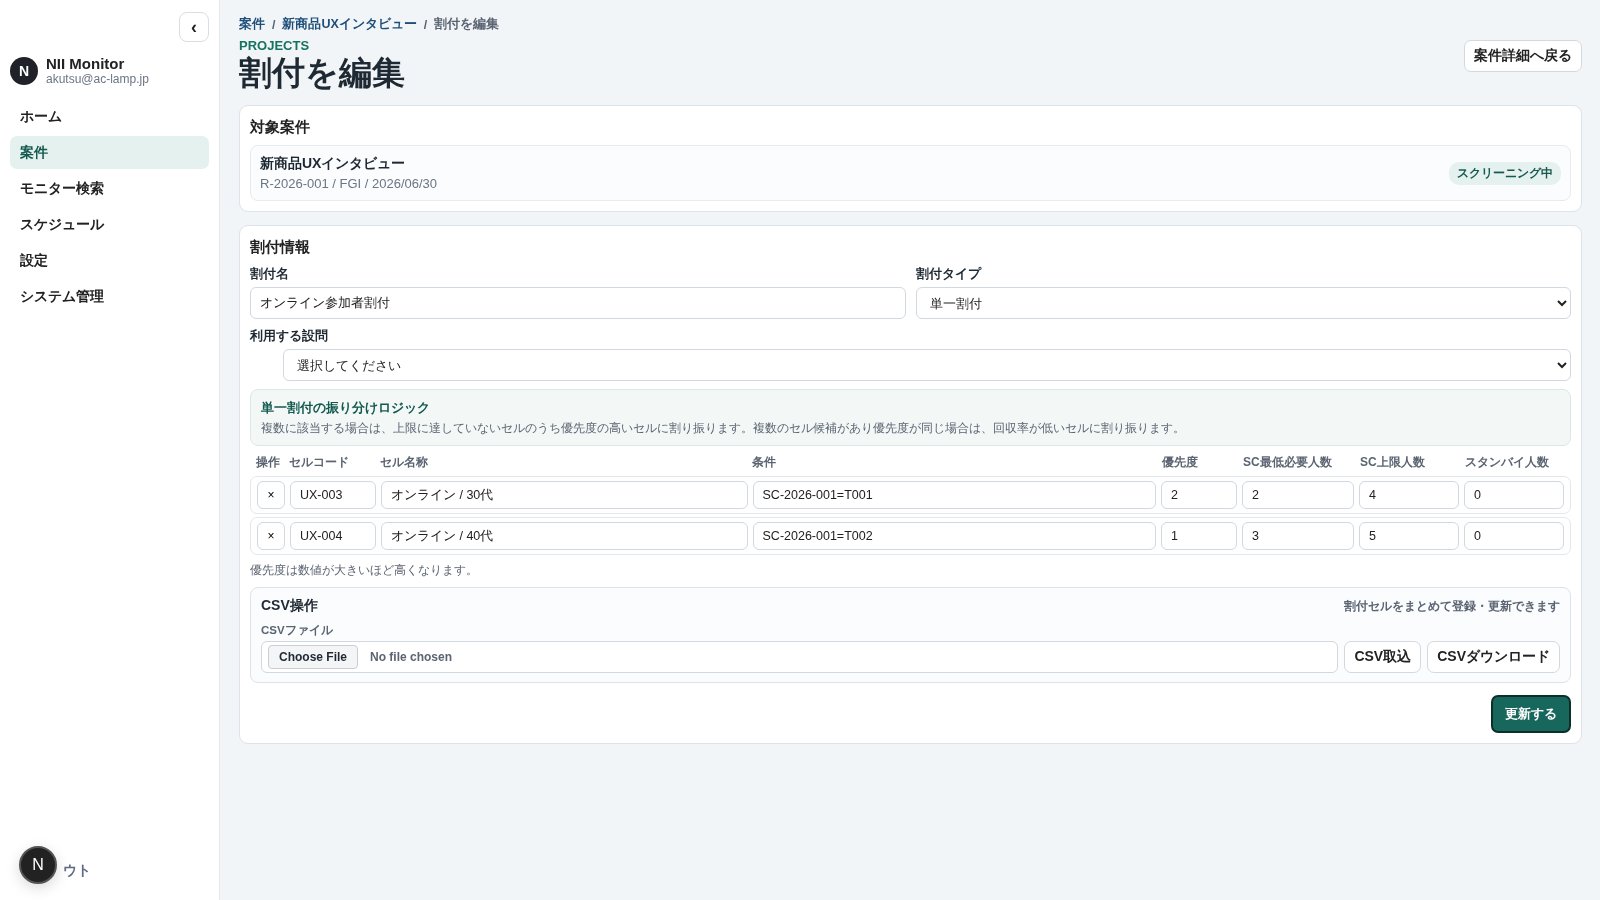  I want to click on brand-name: NII Monitor, so click(86, 63).